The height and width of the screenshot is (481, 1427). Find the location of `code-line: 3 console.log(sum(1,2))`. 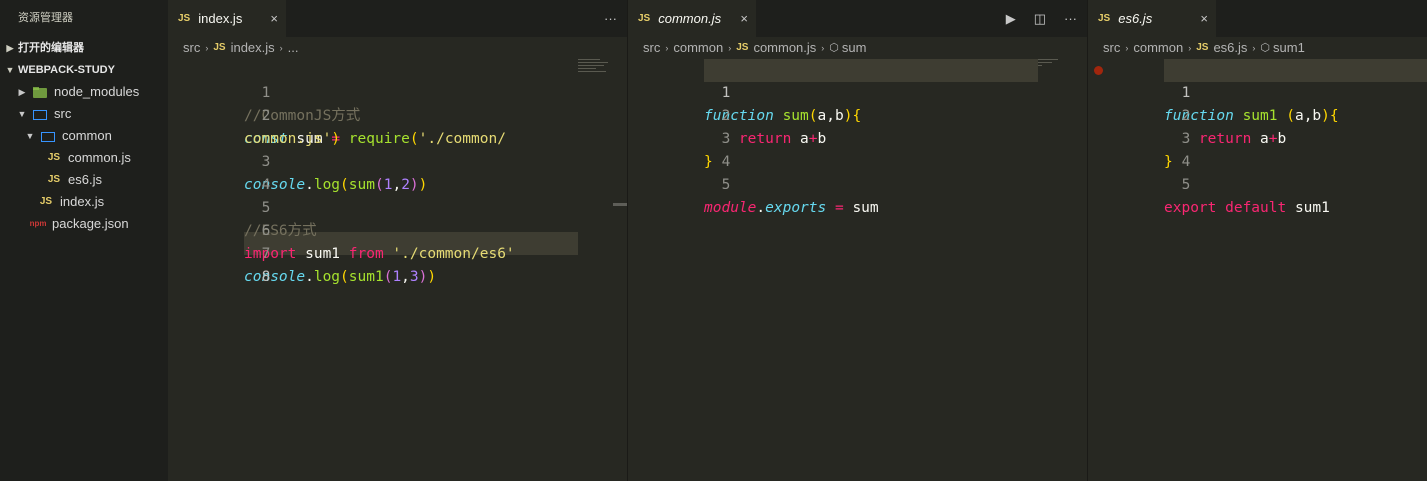

code-line: 3 console.log(sum(1,2)) is located at coordinates (397, 160).